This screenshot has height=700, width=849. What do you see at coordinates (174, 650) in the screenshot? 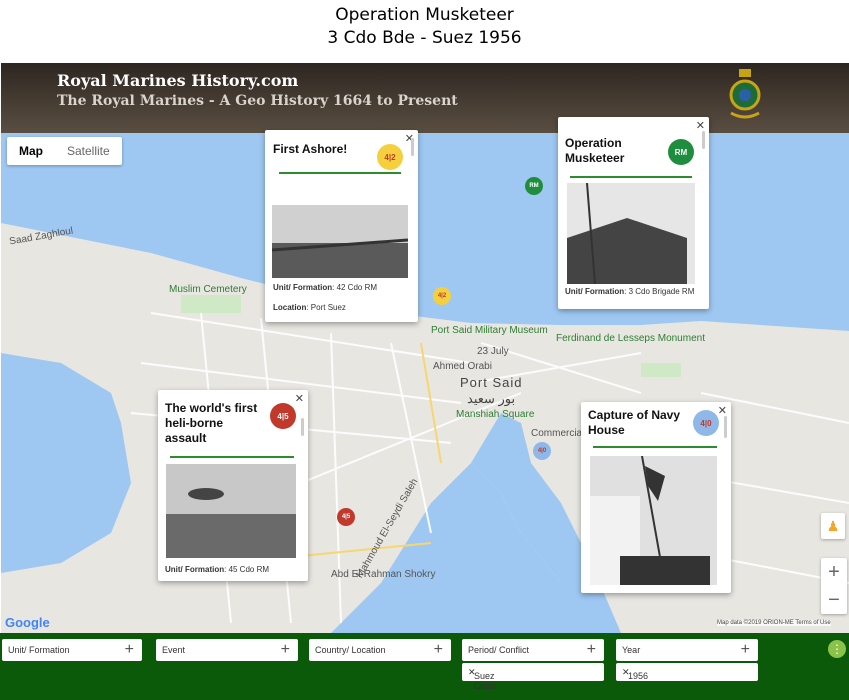
I see `filter-label: Event` at bounding box center [174, 650].